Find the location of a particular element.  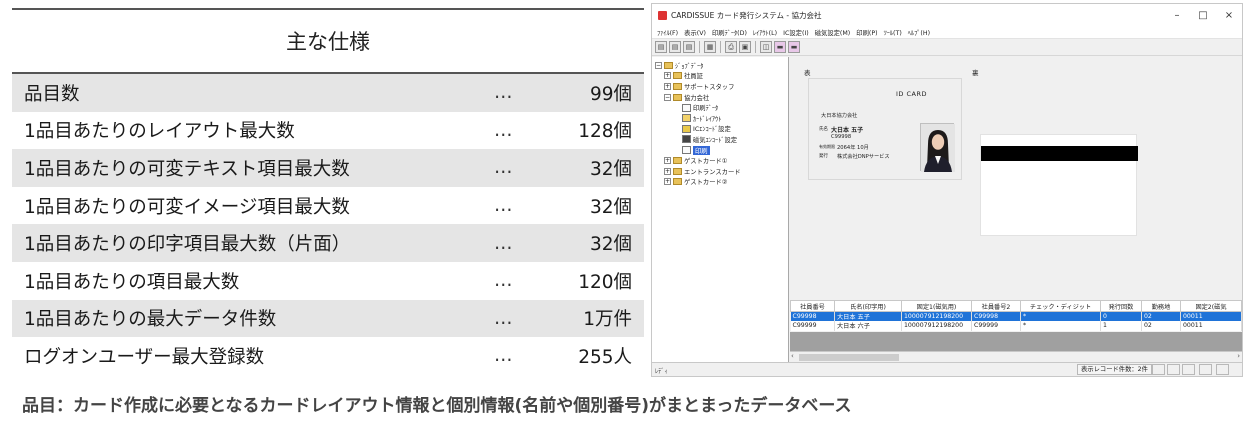

layout-icon: ▣ is located at coordinates (745, 47).